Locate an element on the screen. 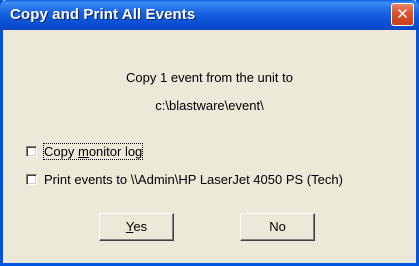  close-button: ✕ is located at coordinates (402, 14).